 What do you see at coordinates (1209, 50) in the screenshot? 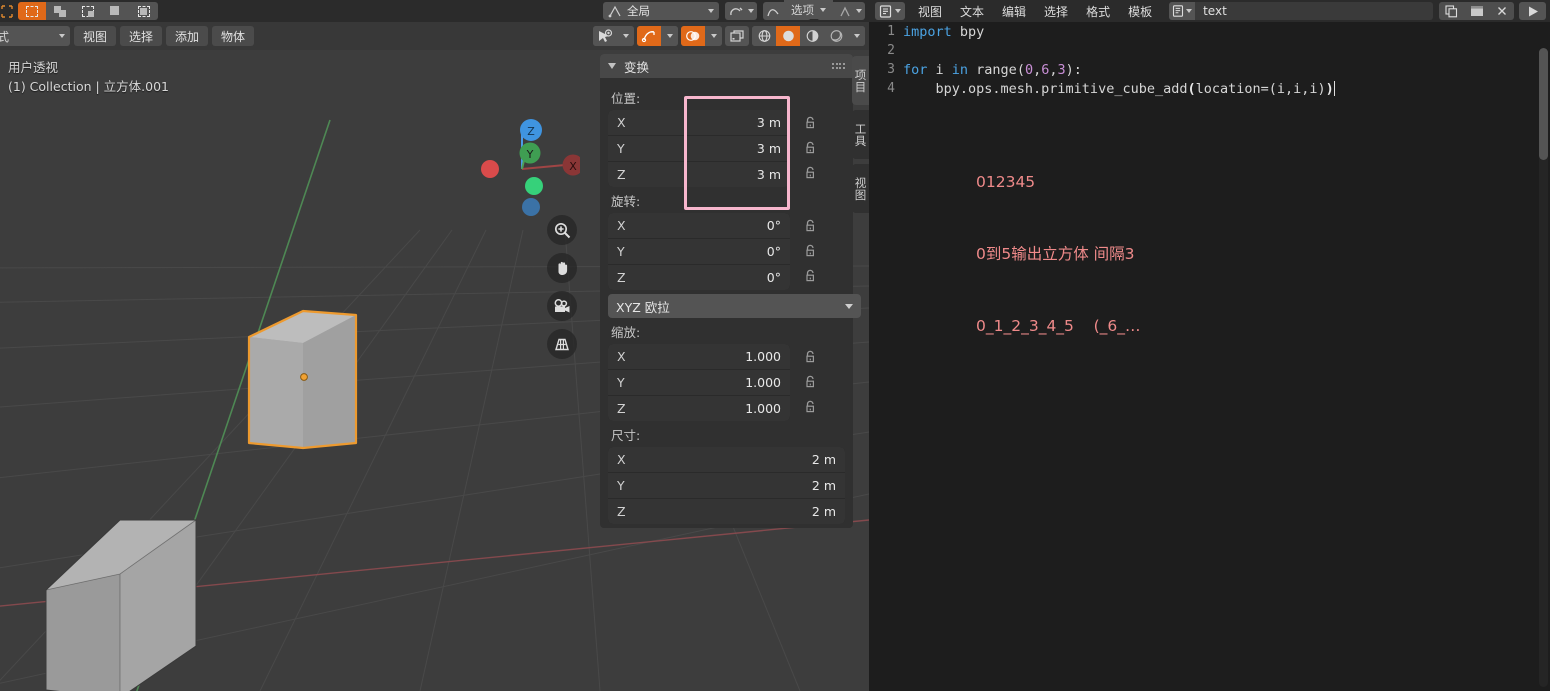
I see `code-line: 2` at bounding box center [1209, 50].